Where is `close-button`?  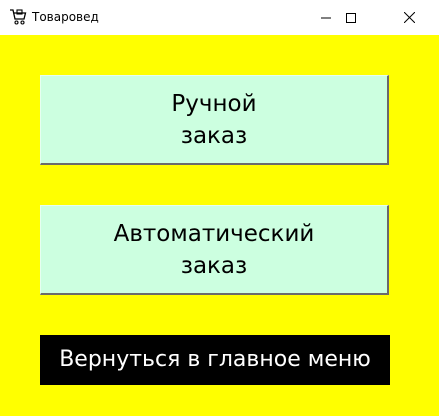
close-button is located at coordinates (409, 17).